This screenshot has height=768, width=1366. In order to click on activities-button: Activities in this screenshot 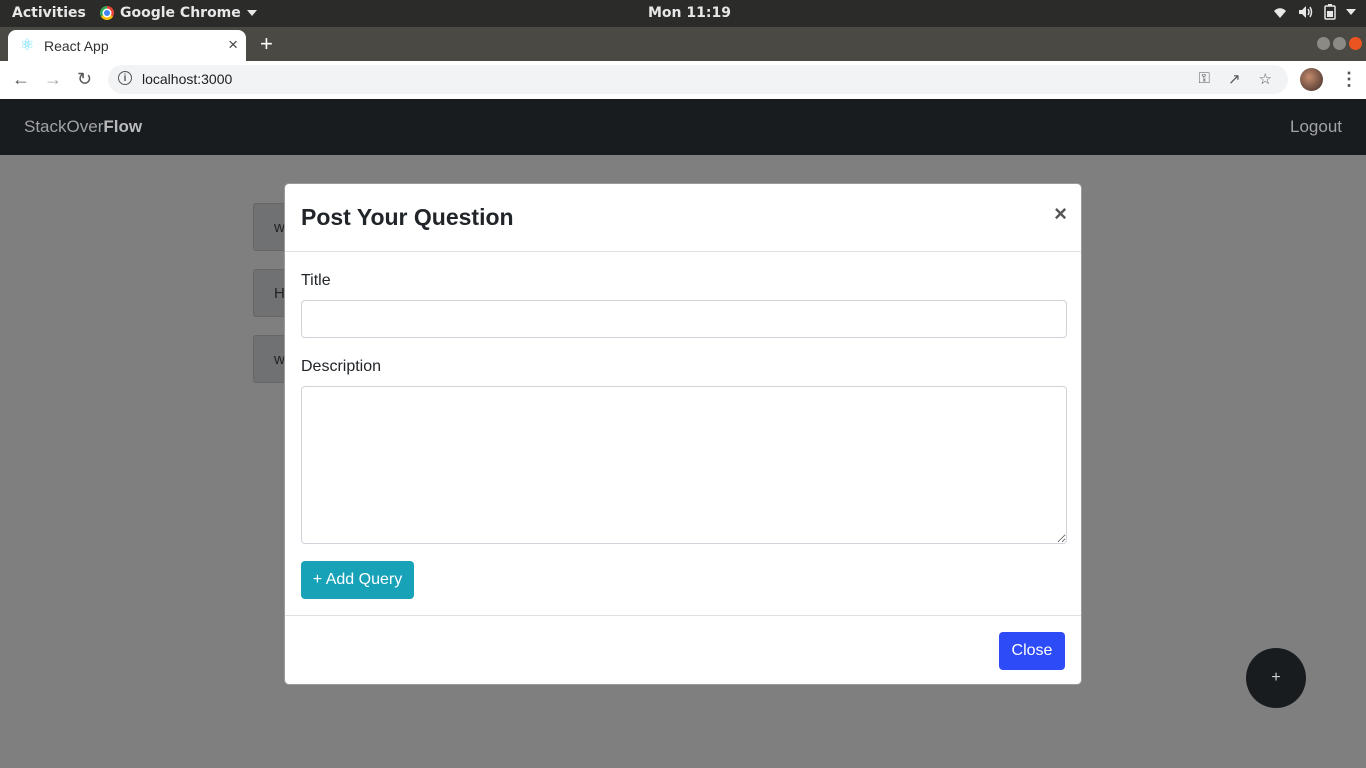, I will do `click(49, 13)`.